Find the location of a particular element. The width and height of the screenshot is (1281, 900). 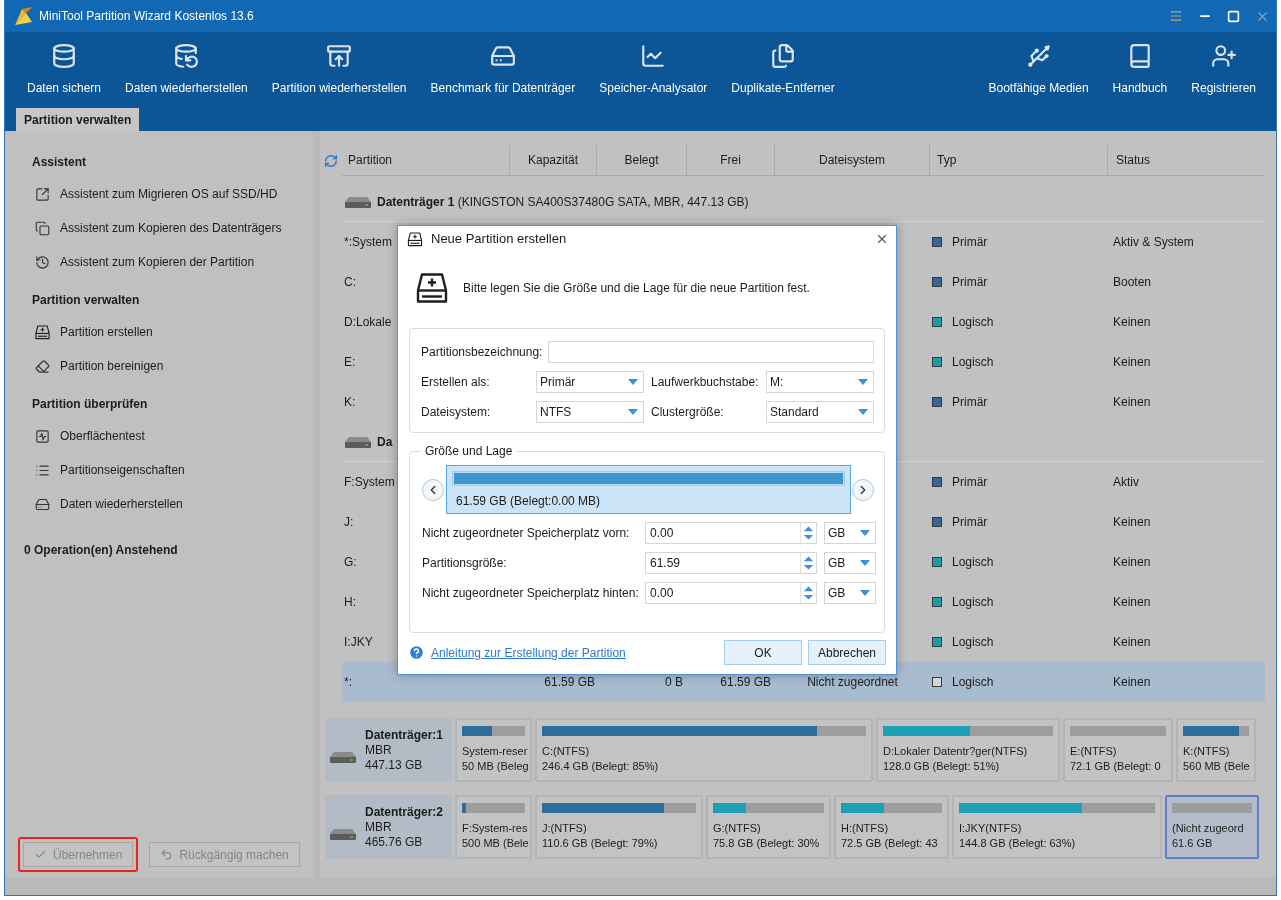

disk-name: Datenträger:1 is located at coordinates (404, 735).